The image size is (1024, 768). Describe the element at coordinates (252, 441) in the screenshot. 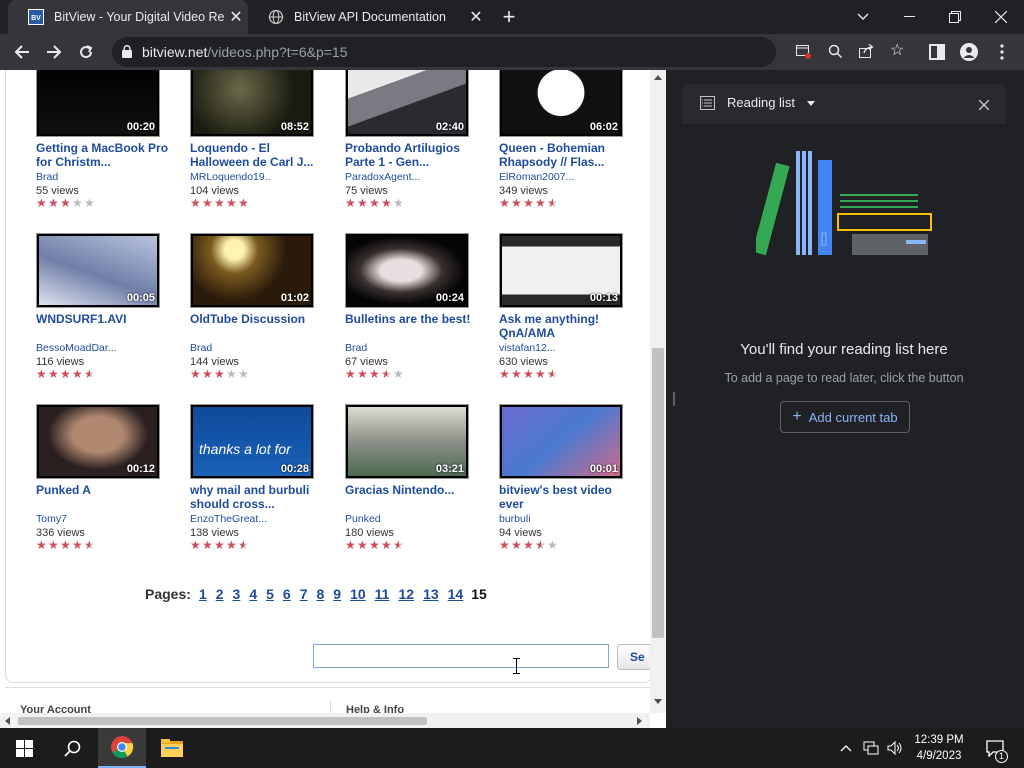

I see `video-thumbnail: thanks a lot for 00:28` at that location.